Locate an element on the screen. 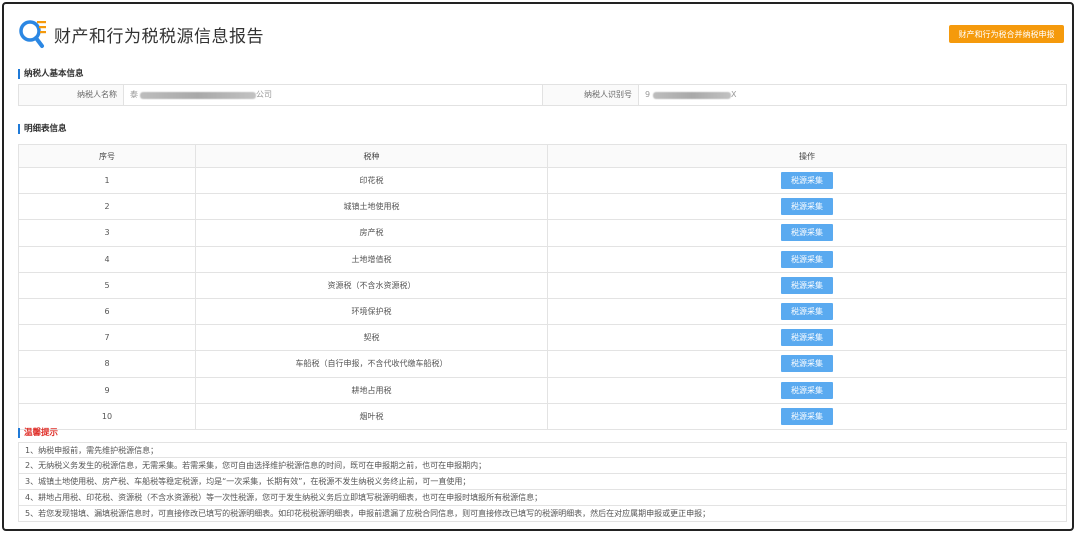 The image size is (1080, 537). taxpayer-info-row: 纳税人名称 泰 公司 纳税人识别号 9 X is located at coordinates (542, 95).